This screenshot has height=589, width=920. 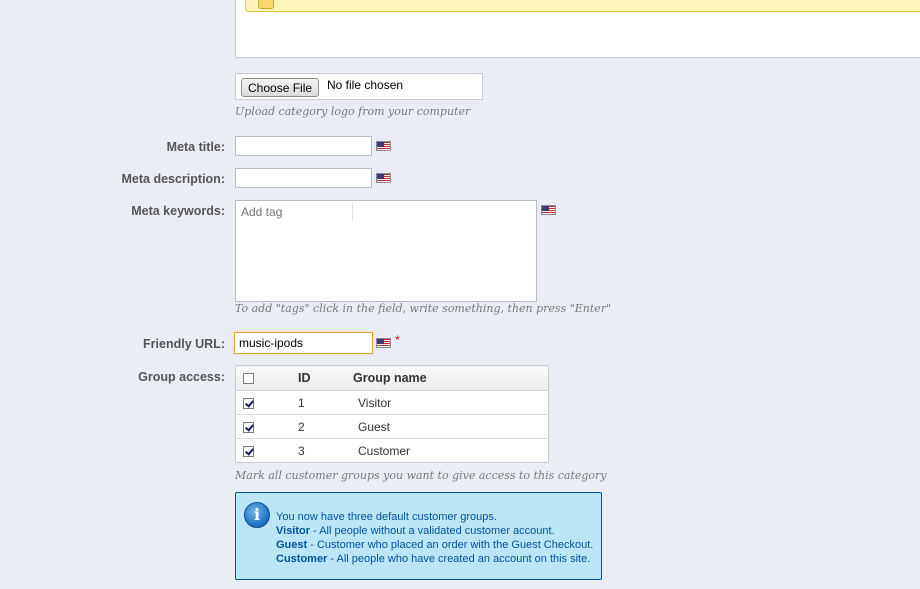 What do you see at coordinates (248, 403) in the screenshot?
I see `group-checkbox-visitor` at bounding box center [248, 403].